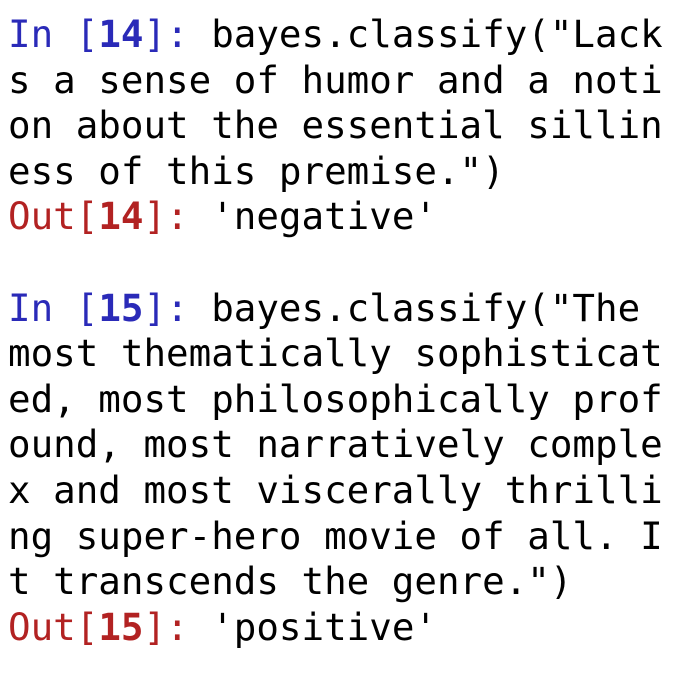  What do you see at coordinates (121, 34) in the screenshot?
I see `in-prompt-number: 14` at bounding box center [121, 34].